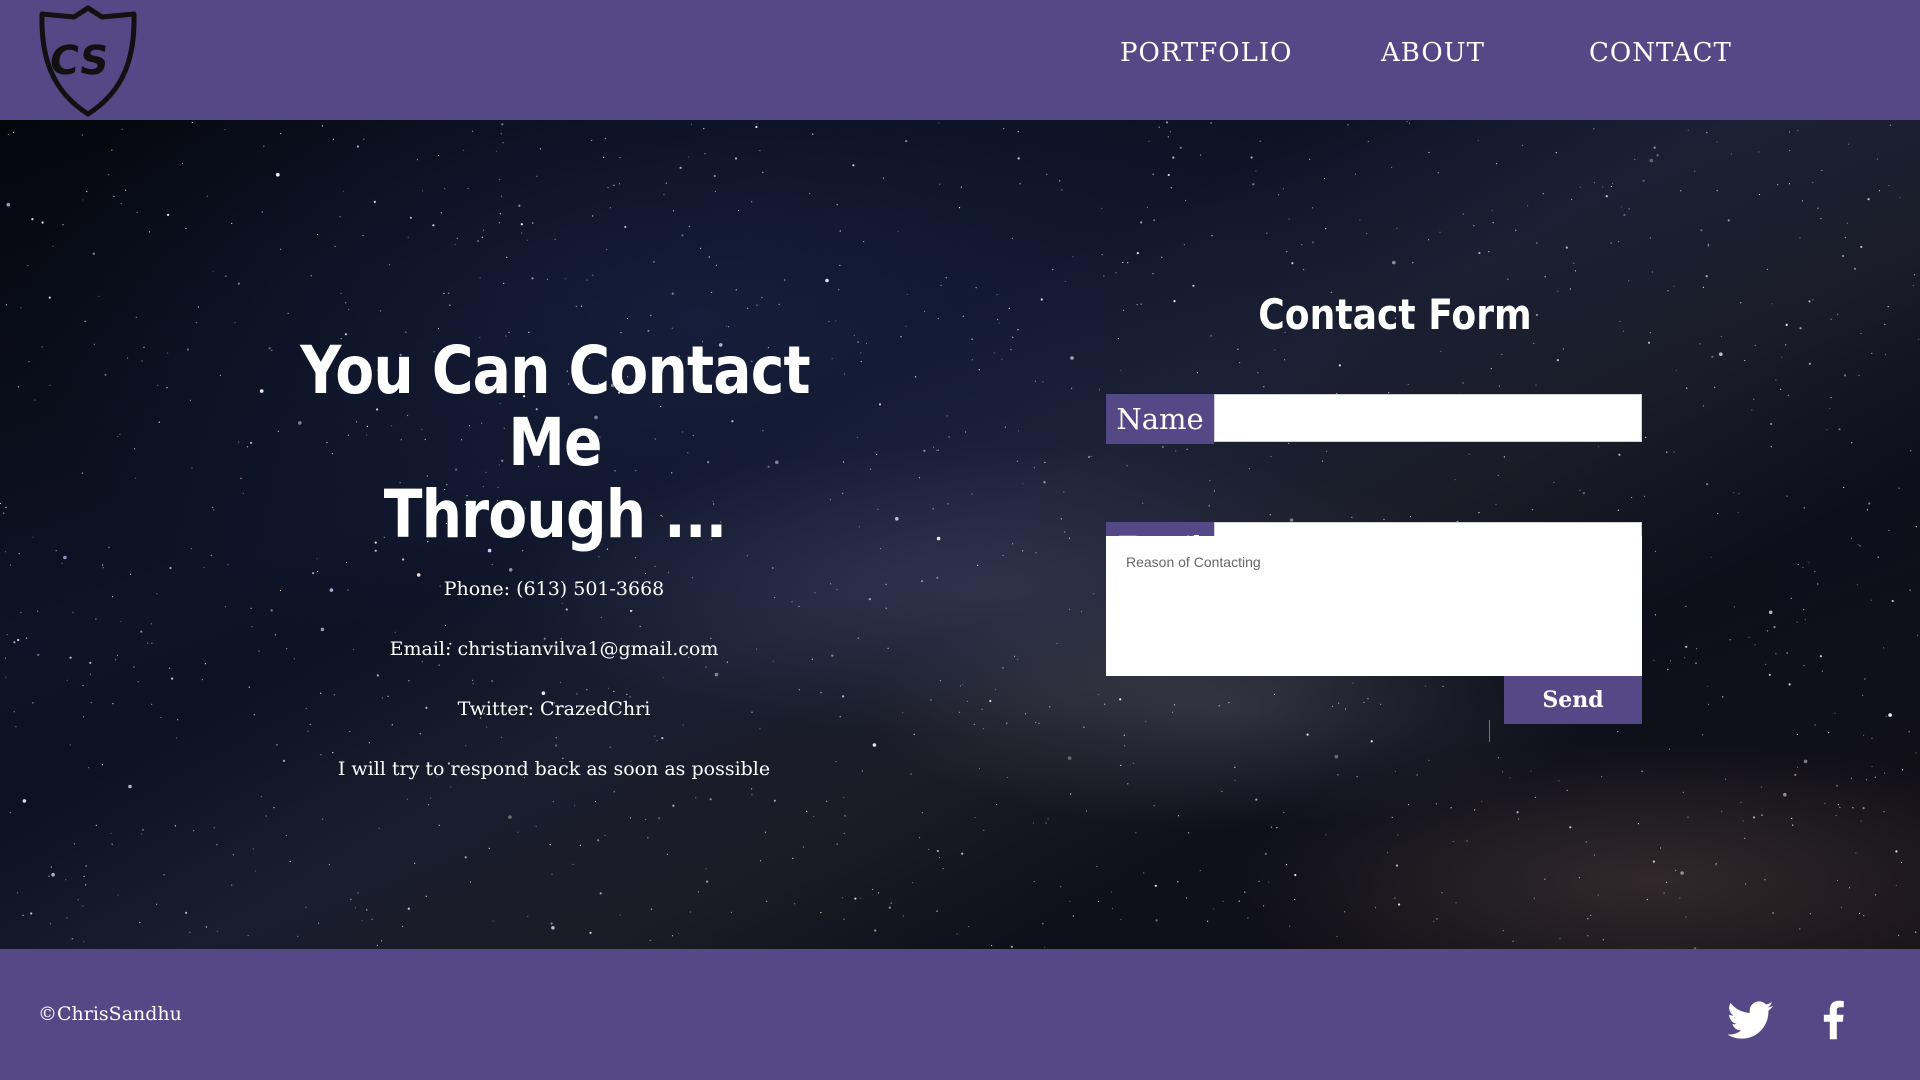 This screenshot has height=1080, width=1920. I want to click on reason-textarea, so click(1374, 606).